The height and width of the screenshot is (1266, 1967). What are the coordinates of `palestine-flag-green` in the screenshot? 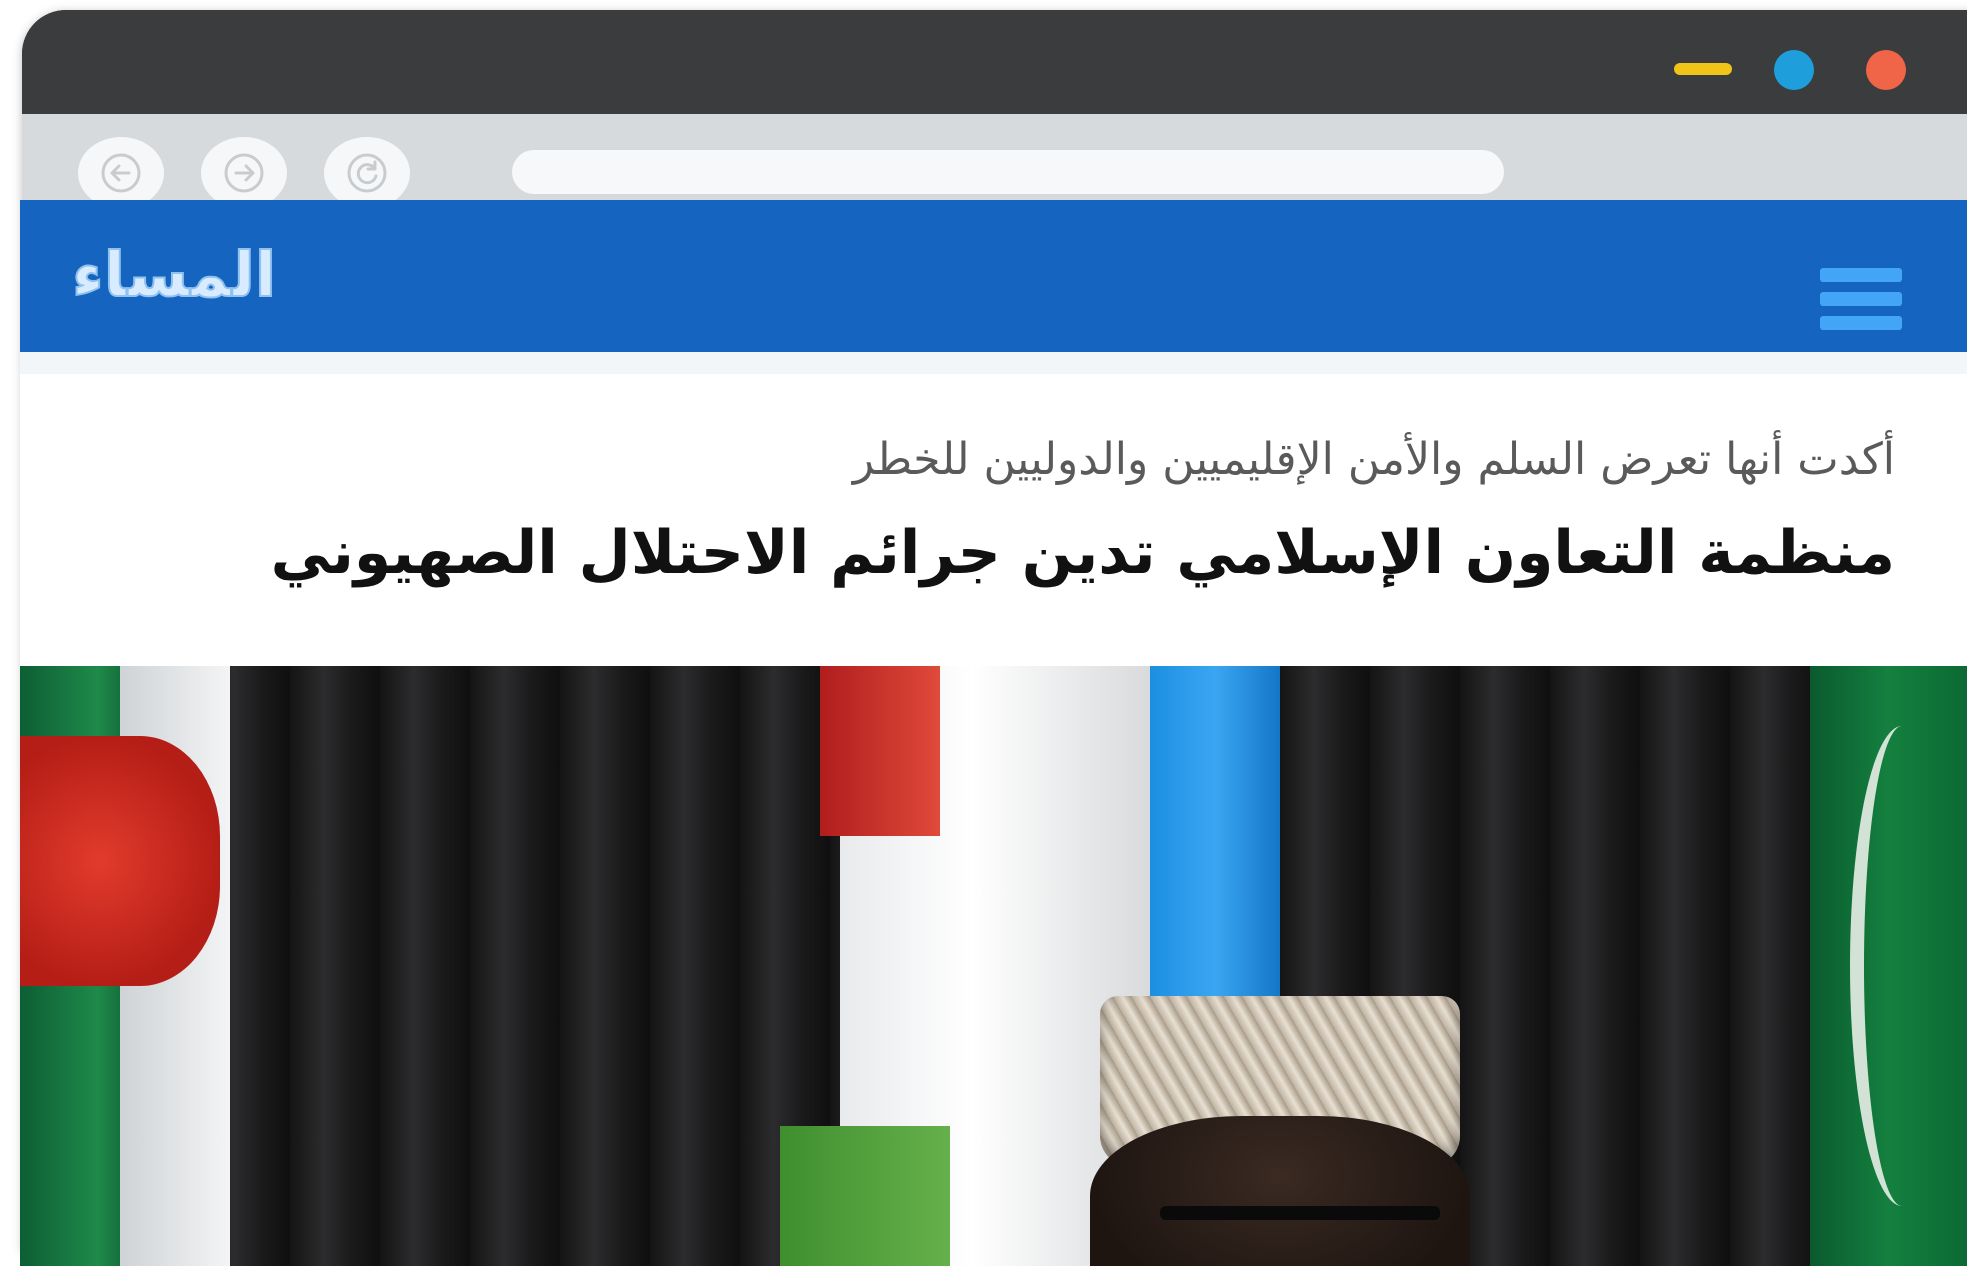 It's located at (865, 1196).